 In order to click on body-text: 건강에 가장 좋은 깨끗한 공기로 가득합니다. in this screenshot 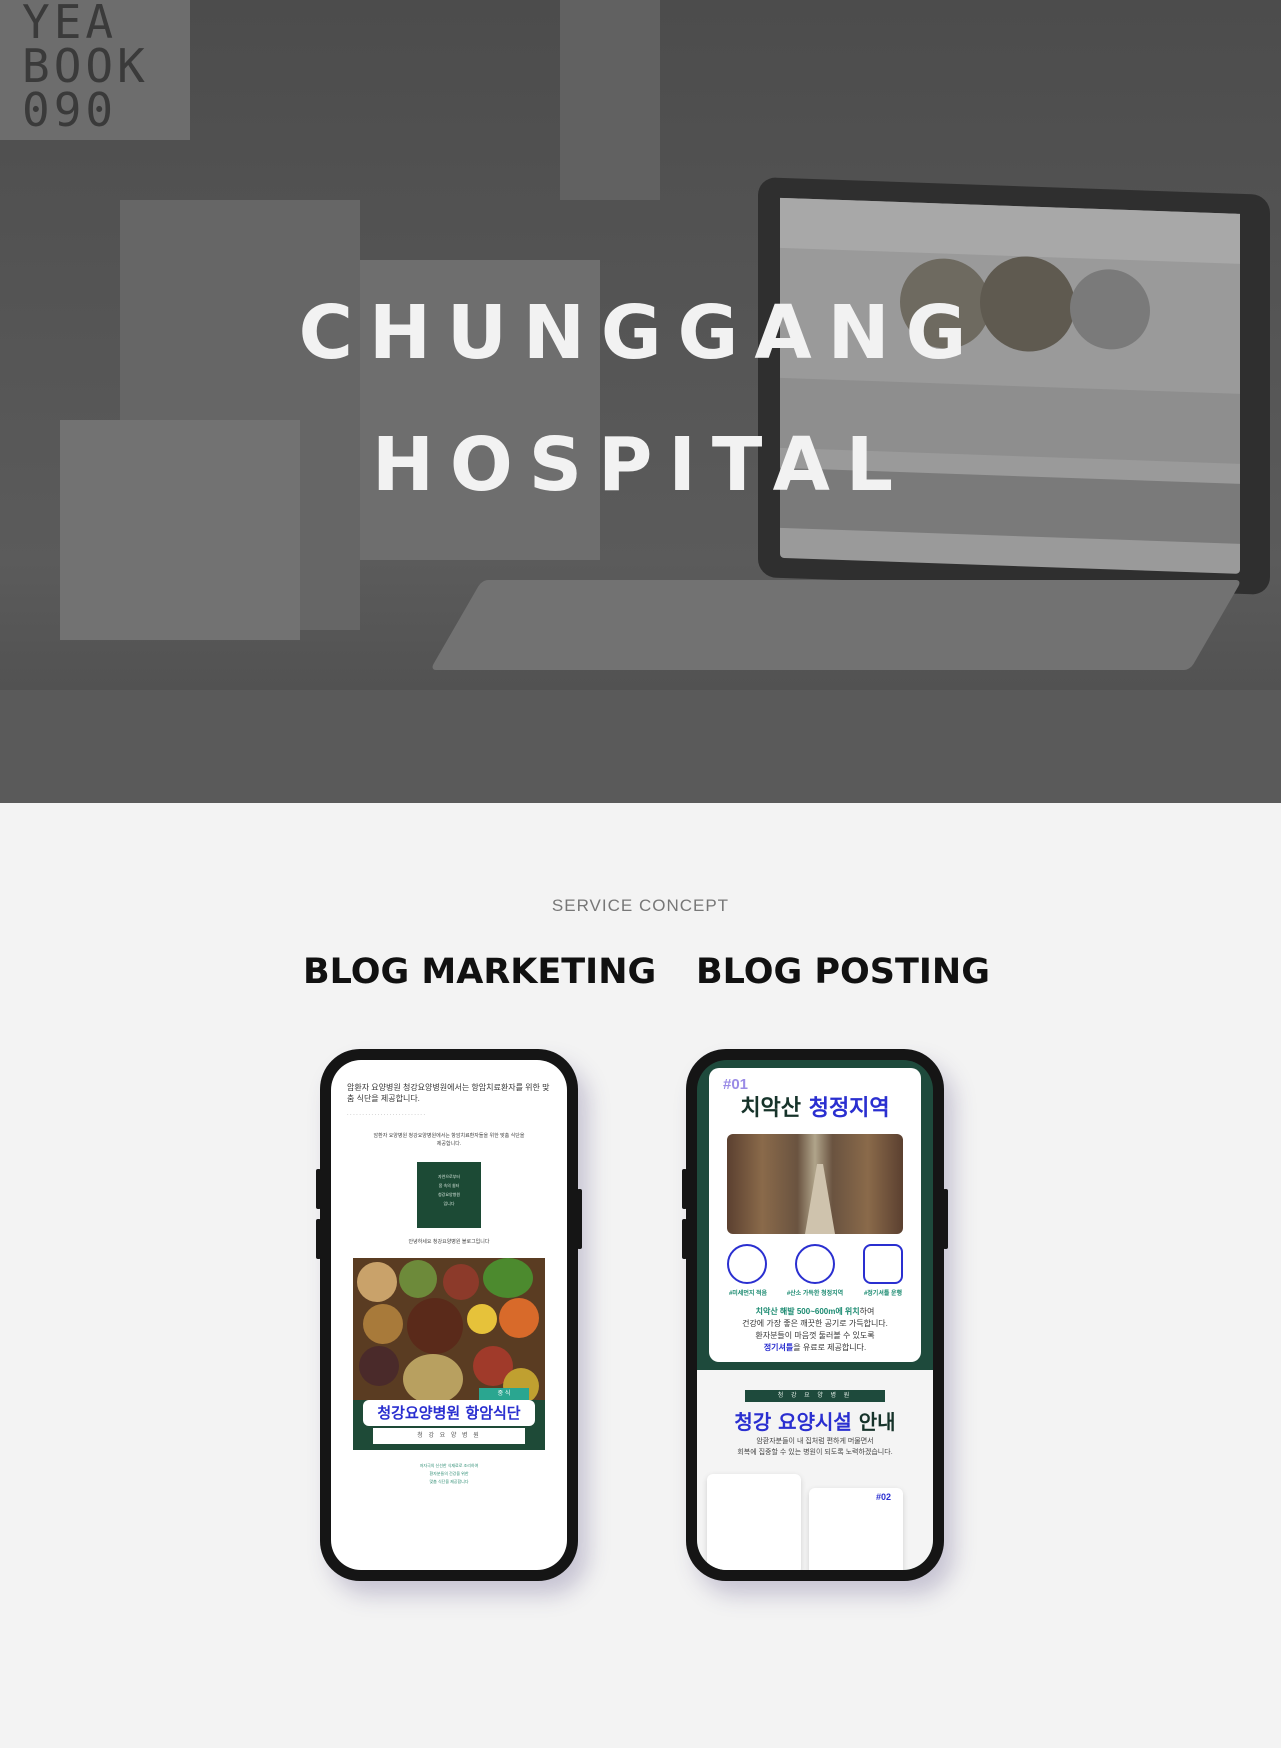, I will do `click(815, 1323)`.